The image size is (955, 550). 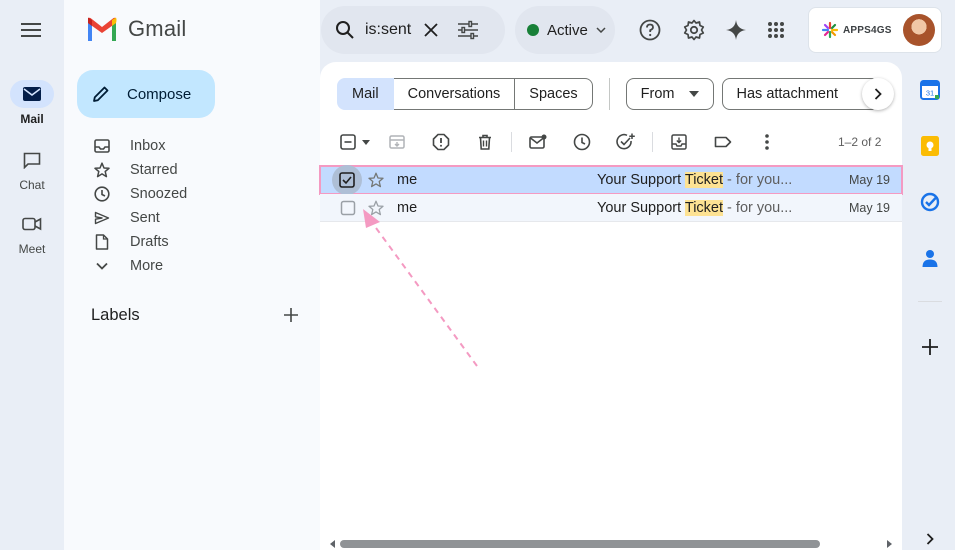 What do you see at coordinates (366, 142) in the screenshot?
I see `caret-down-icon` at bounding box center [366, 142].